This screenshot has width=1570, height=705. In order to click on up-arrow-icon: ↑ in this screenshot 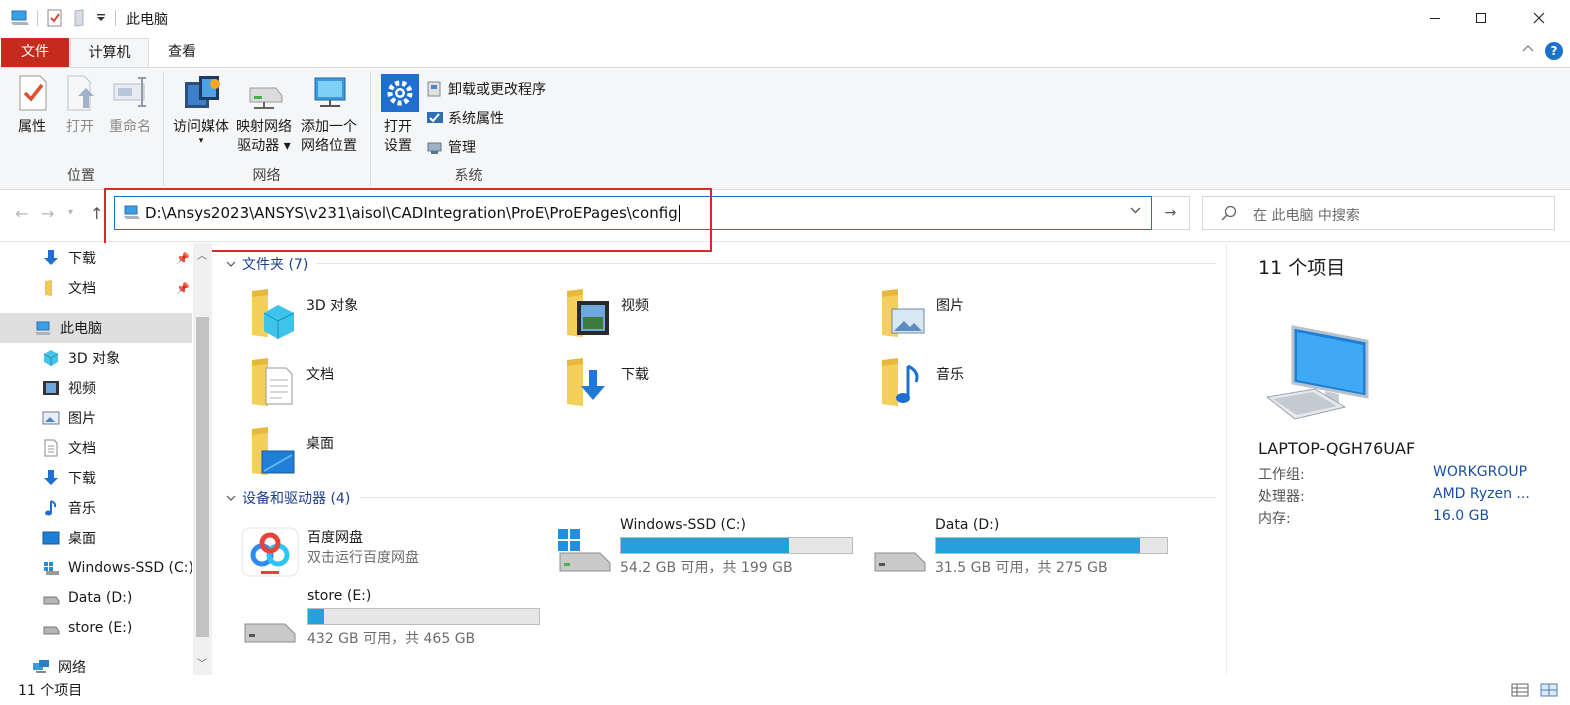, I will do `click(96, 213)`.